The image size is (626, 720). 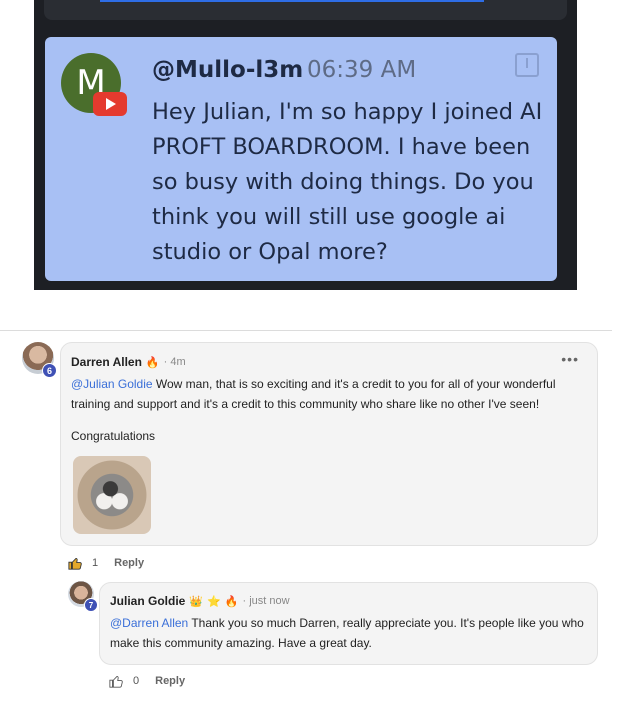 What do you see at coordinates (570, 359) in the screenshot?
I see `more-icon: •••` at bounding box center [570, 359].